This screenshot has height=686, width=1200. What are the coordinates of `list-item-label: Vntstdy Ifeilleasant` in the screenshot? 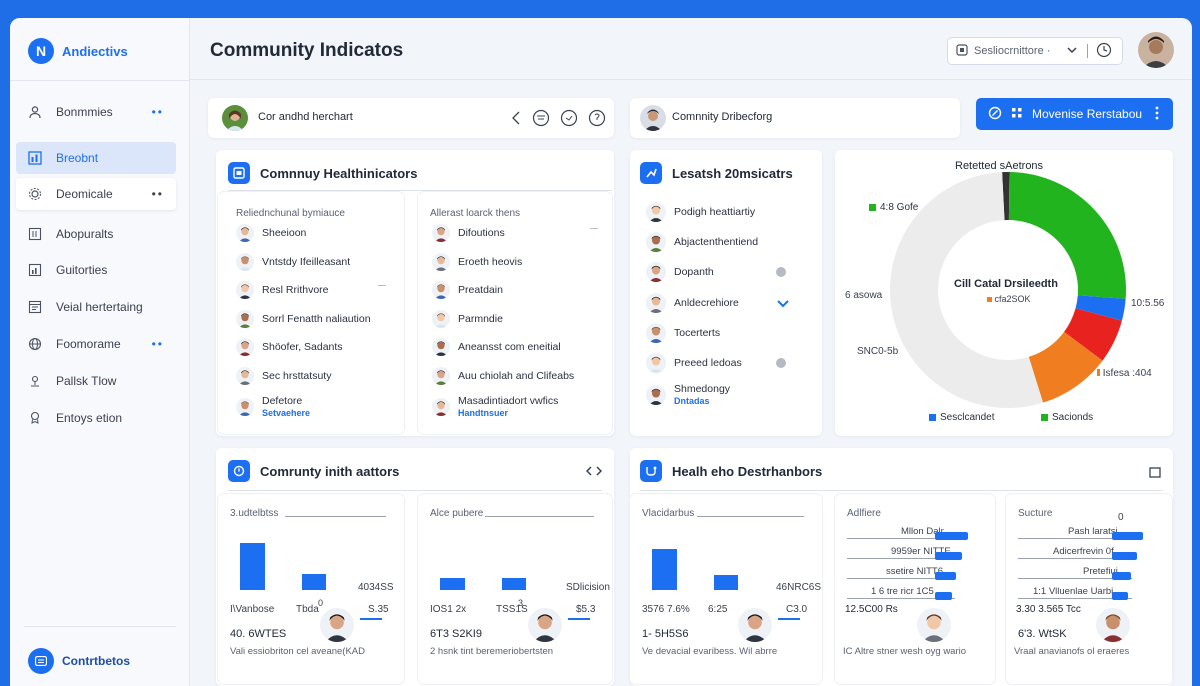 It's located at (306, 261).